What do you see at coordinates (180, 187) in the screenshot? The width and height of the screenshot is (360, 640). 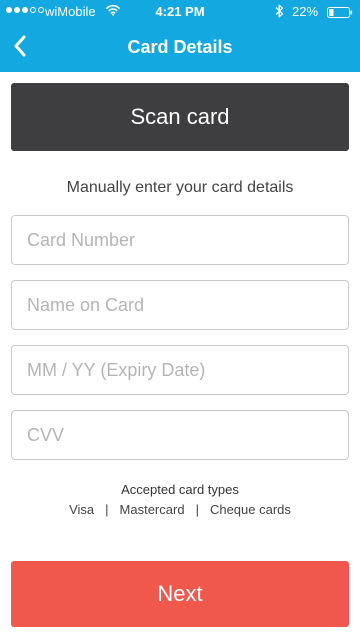 I see `instructions-text: Manually enter your card details` at bounding box center [180, 187].